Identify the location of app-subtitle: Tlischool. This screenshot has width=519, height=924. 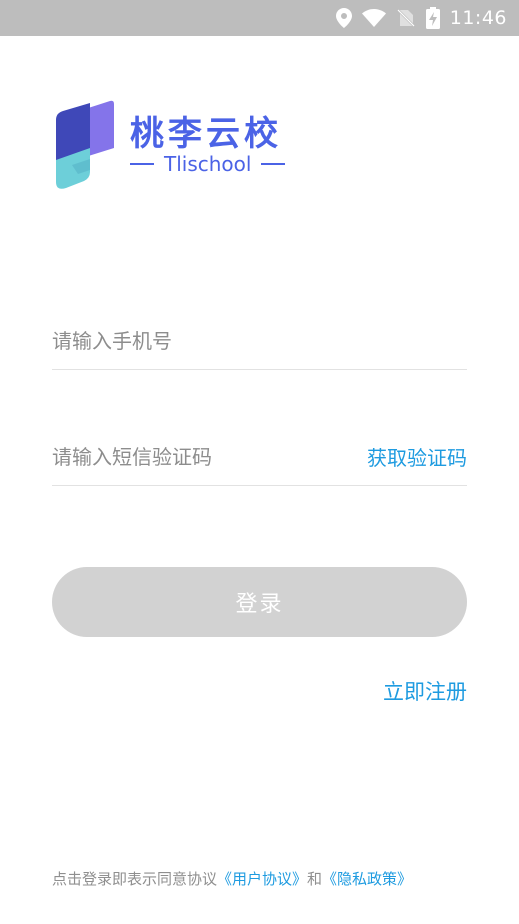
(208, 164).